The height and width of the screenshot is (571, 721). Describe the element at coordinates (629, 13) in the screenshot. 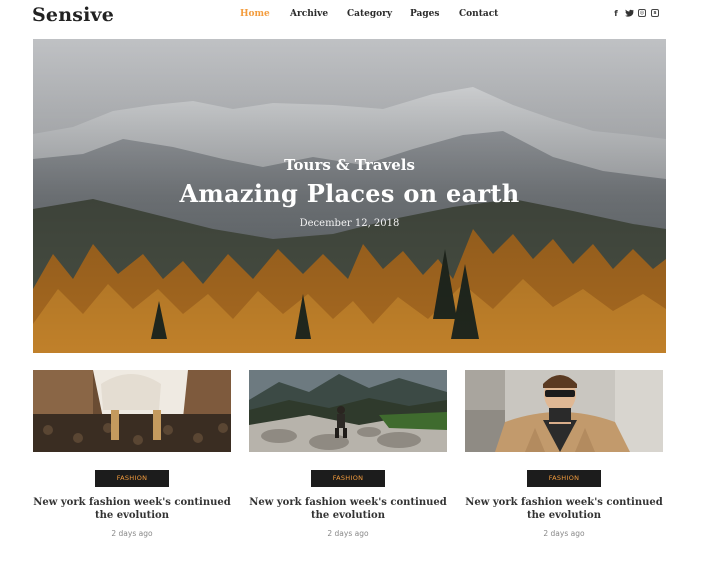

I see `twitter-icon` at that location.